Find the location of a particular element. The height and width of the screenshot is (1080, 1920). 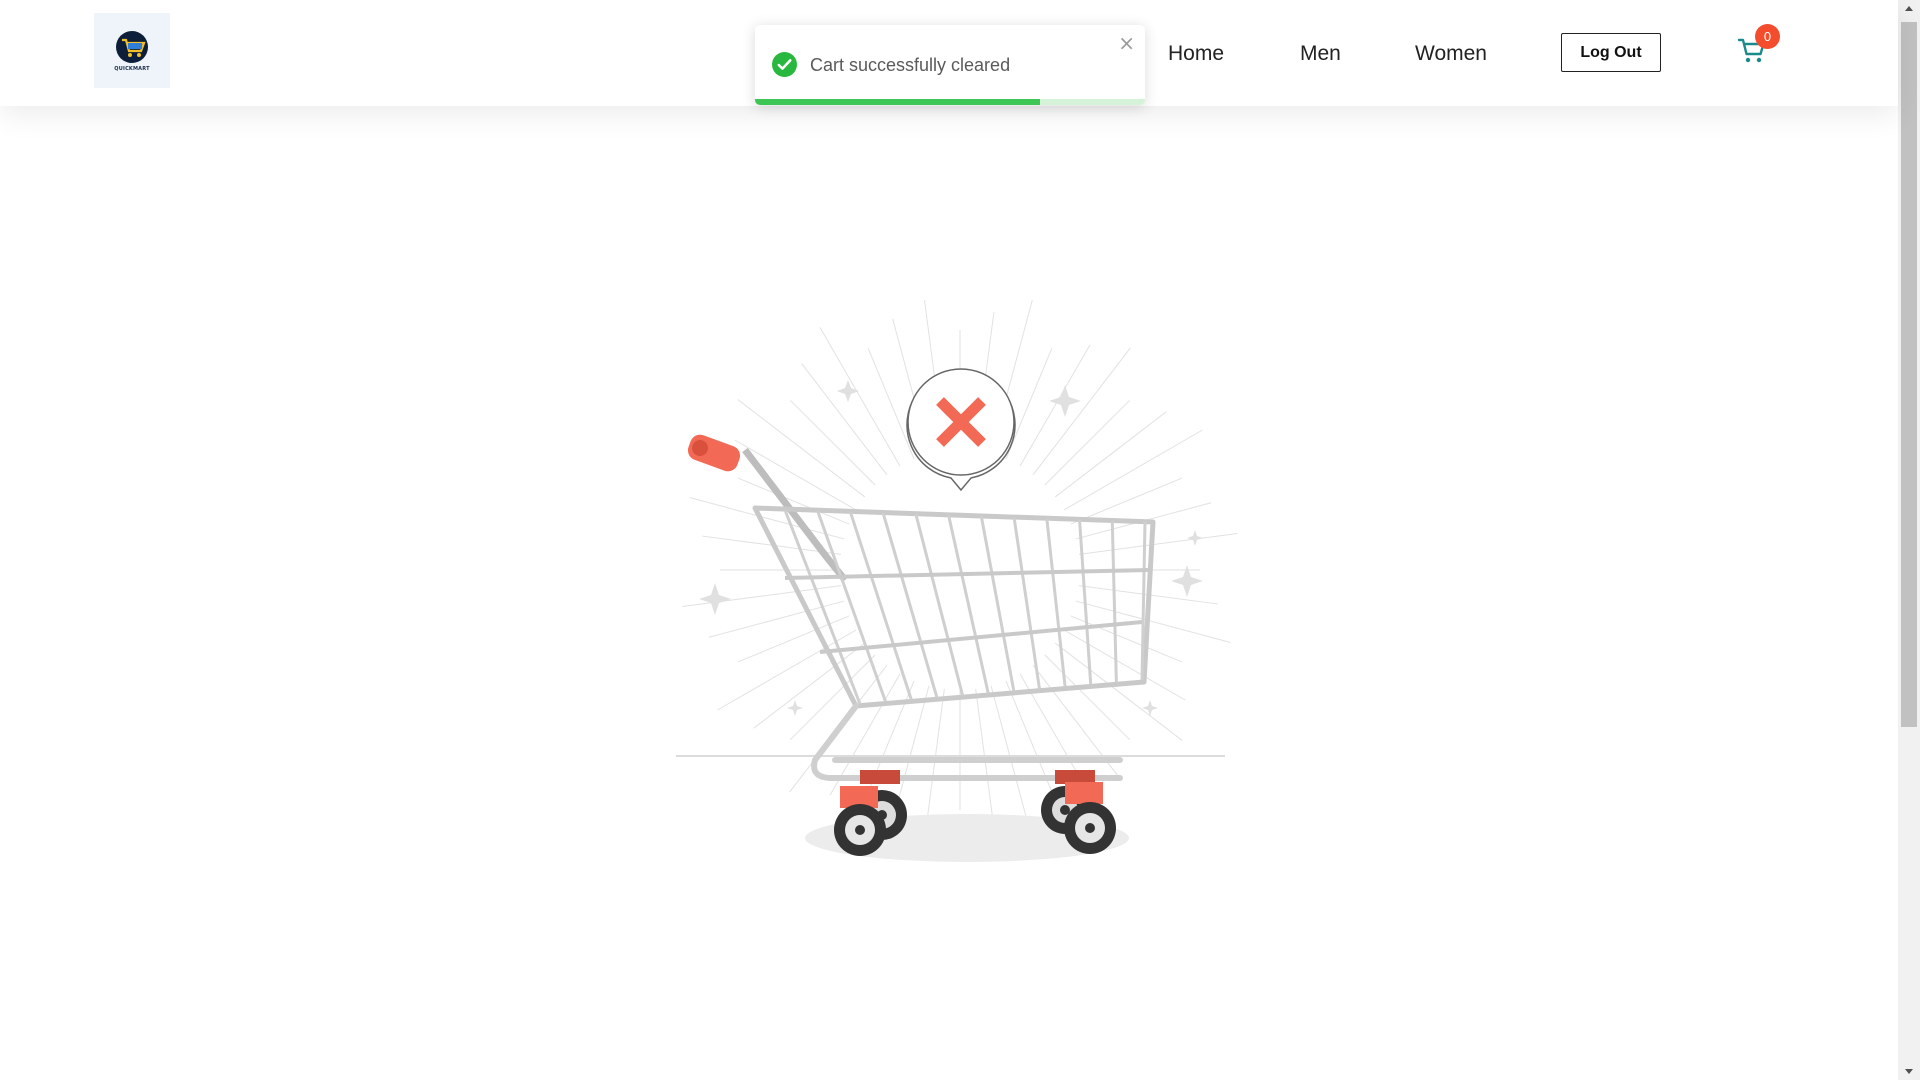

nav-home: Home is located at coordinates (1196, 54).